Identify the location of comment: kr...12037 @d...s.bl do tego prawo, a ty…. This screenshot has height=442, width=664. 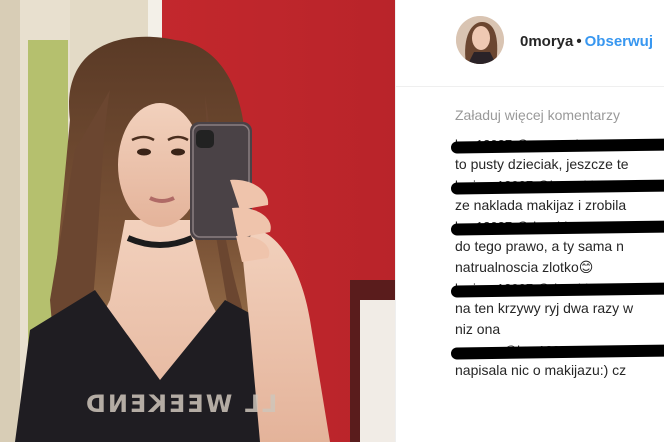
(557, 248).